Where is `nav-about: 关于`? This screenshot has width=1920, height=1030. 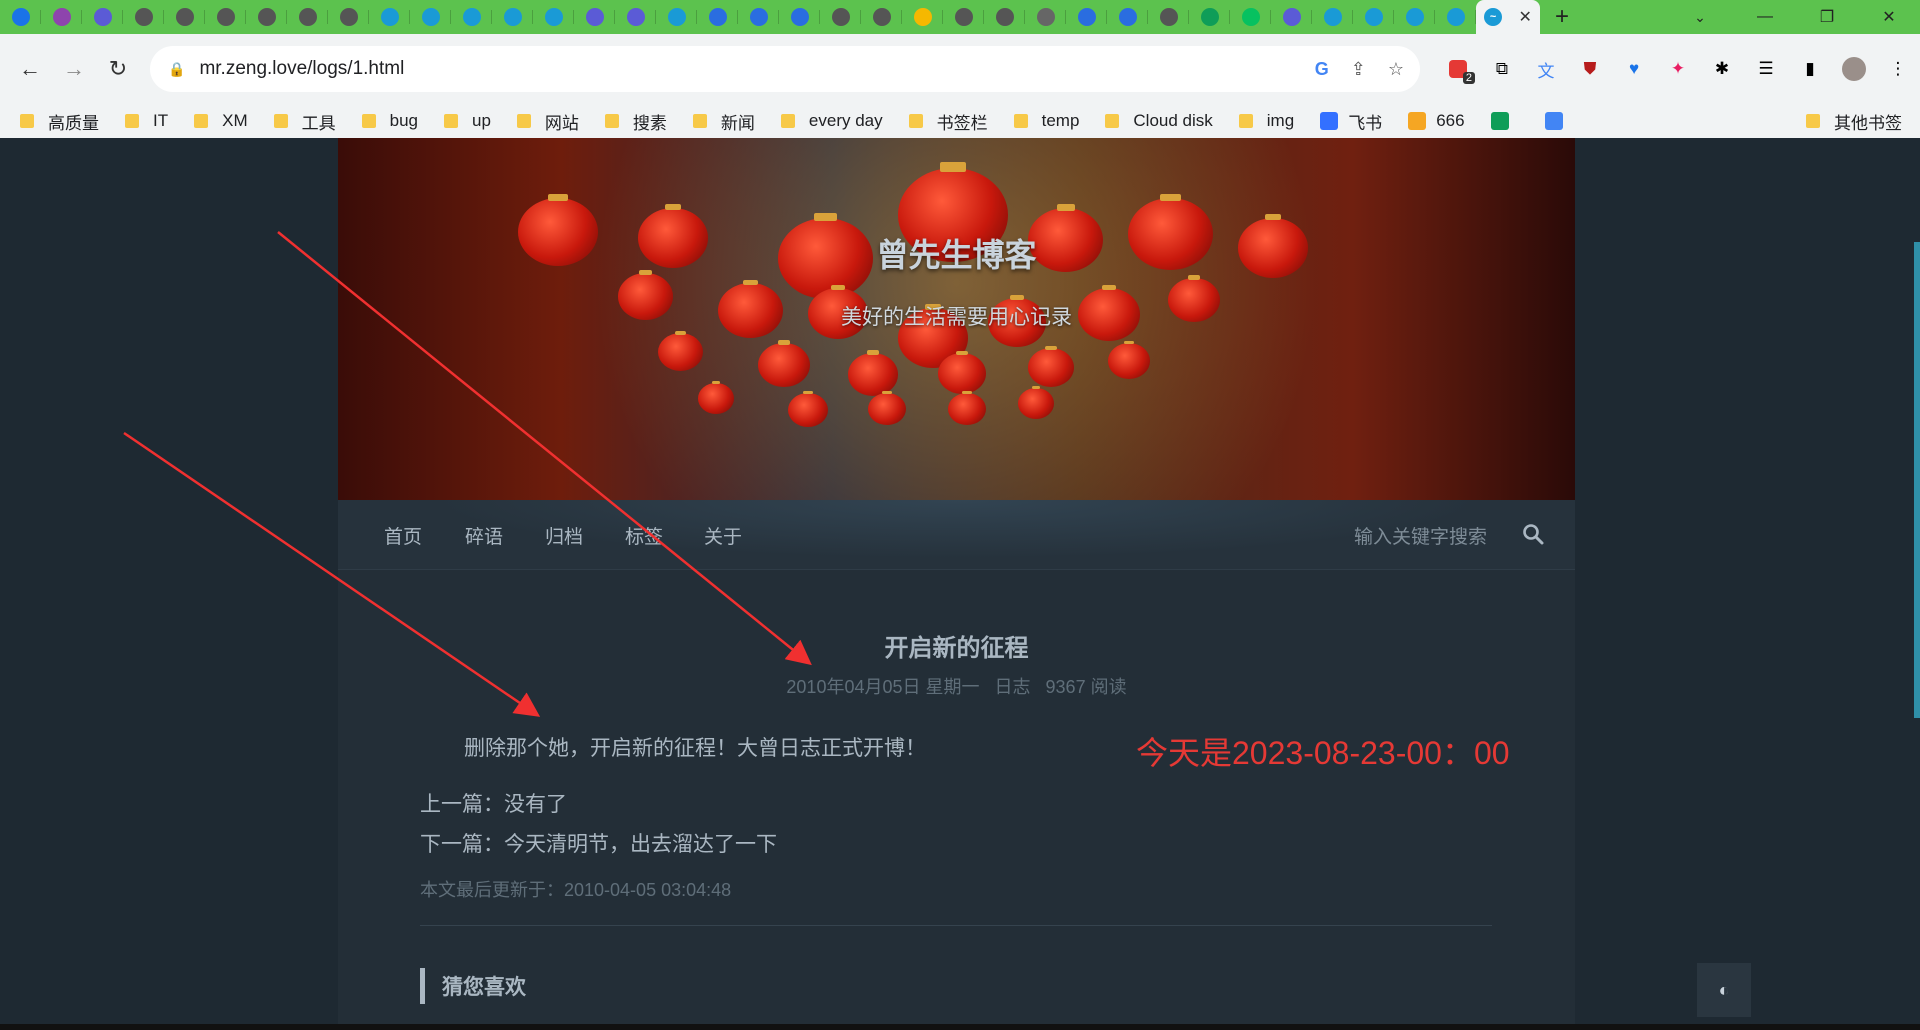 nav-about: 关于 is located at coordinates (723, 535).